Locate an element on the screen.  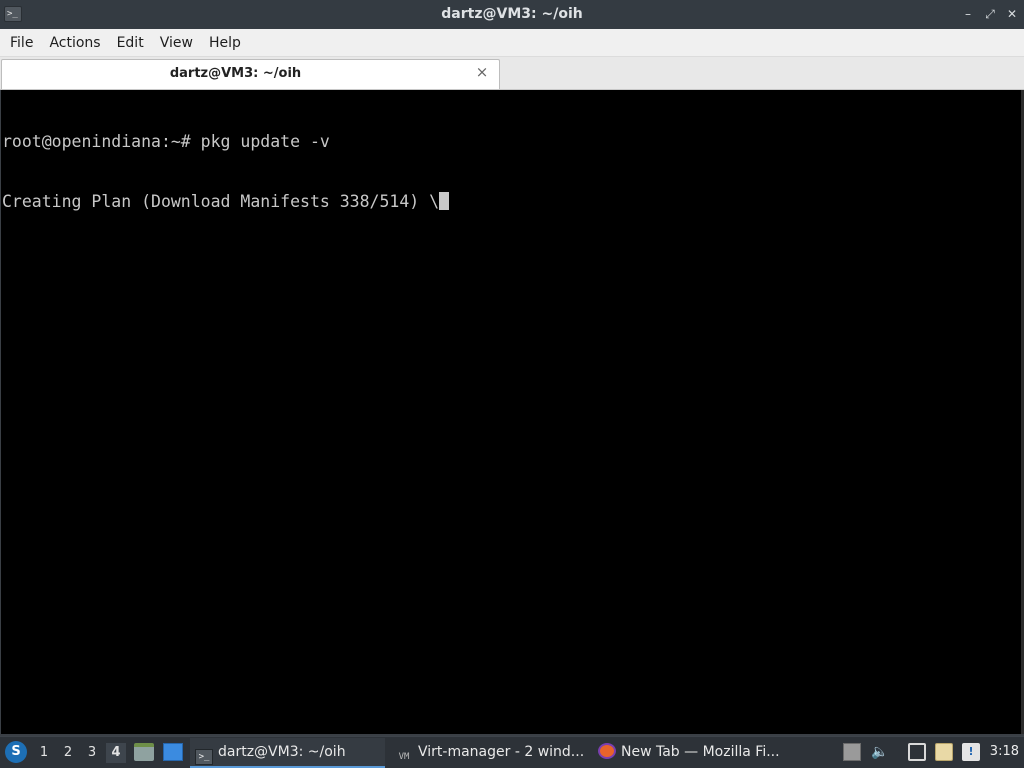
task-label: dartz@VM3: ~/oih is located at coordinates (282, 752).